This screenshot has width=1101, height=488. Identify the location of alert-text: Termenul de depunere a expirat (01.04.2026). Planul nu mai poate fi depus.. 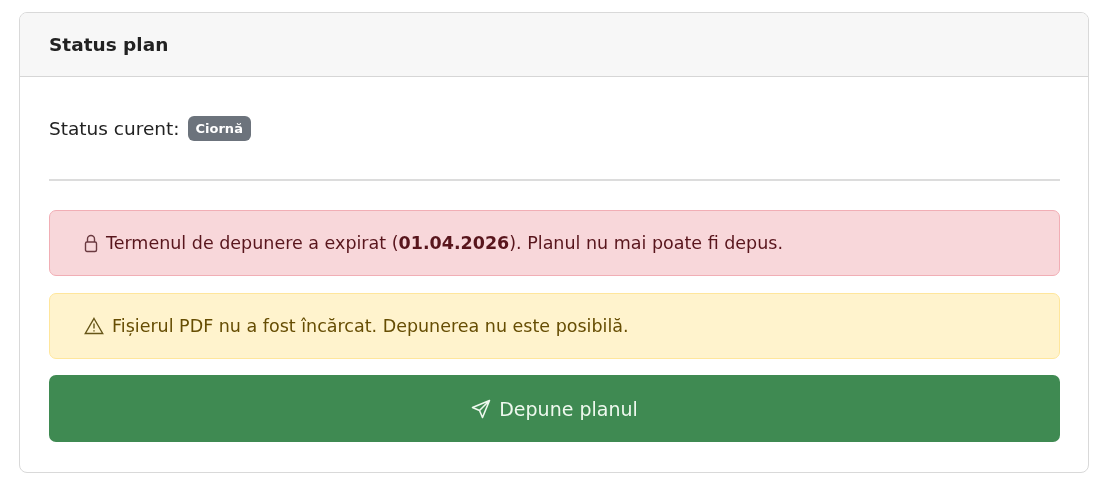
(444, 243).